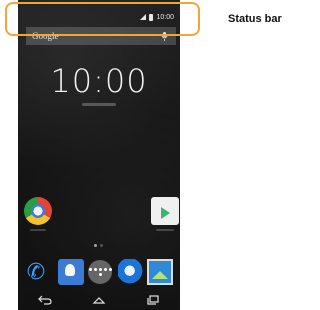 The height and width of the screenshot is (310, 320). Describe the element at coordinates (71, 272) in the screenshot. I see `contacts-icon` at that location.